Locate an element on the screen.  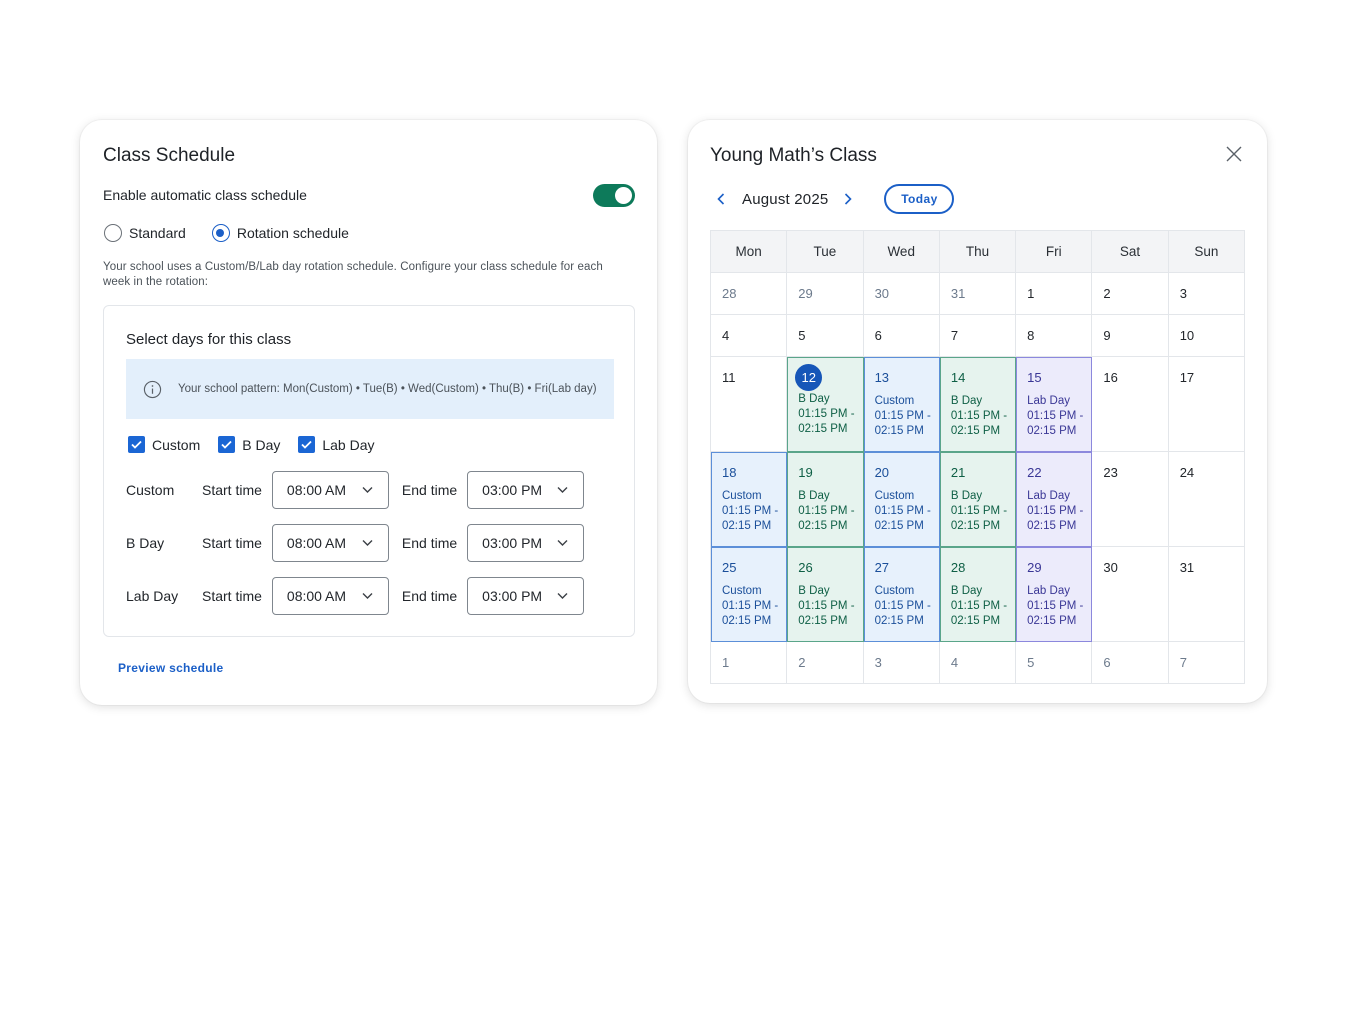
checkbox-lab-day: Lab Day is located at coordinates (336, 444).